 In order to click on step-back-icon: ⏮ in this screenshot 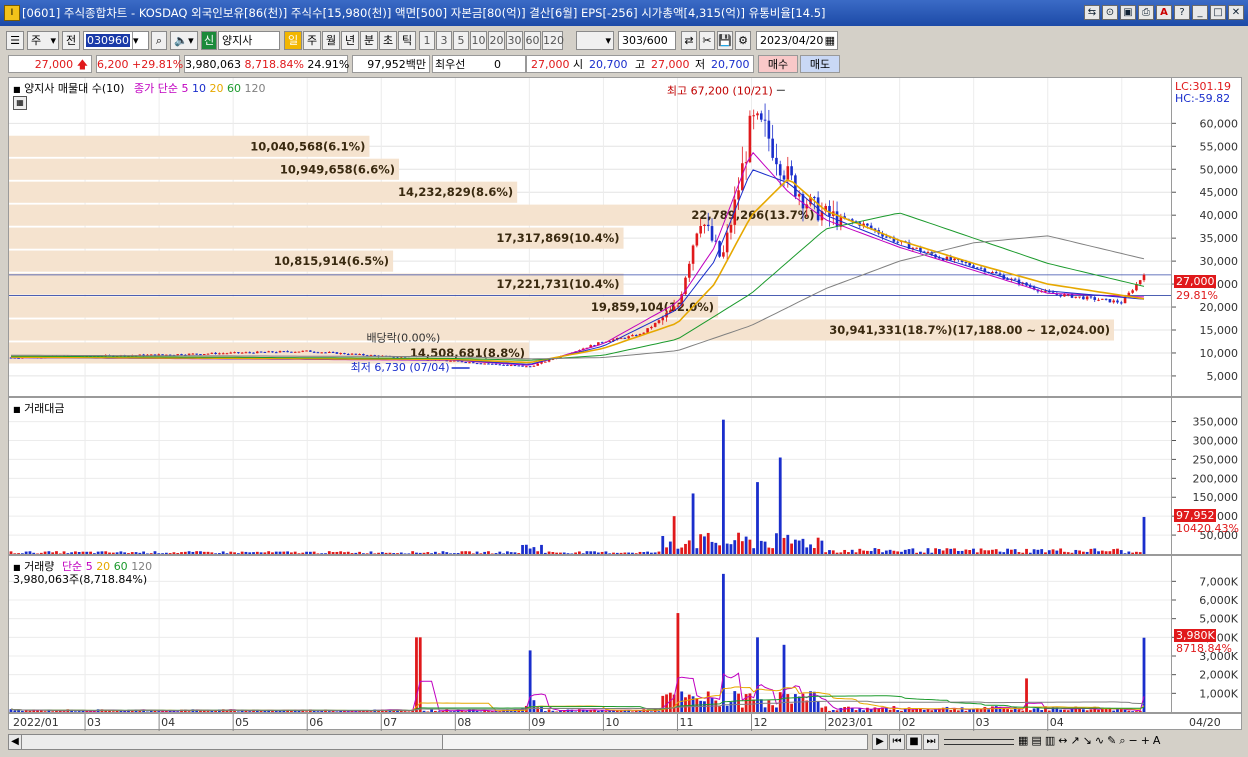, I will do `click(897, 742)`.